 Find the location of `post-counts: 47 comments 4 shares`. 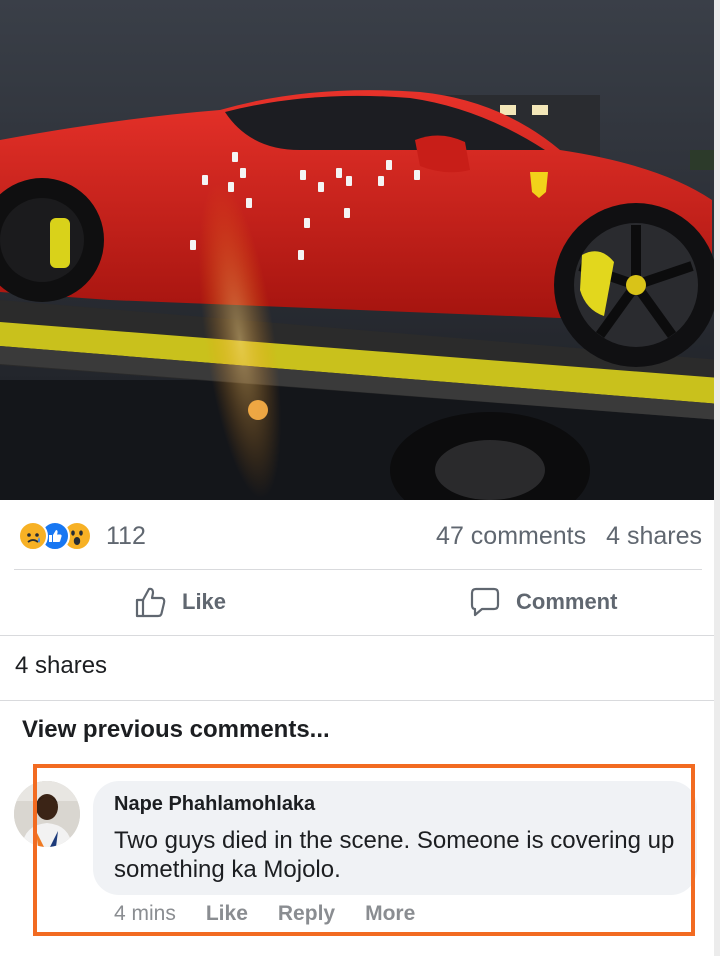

post-counts: 47 comments 4 shares is located at coordinates (569, 536).